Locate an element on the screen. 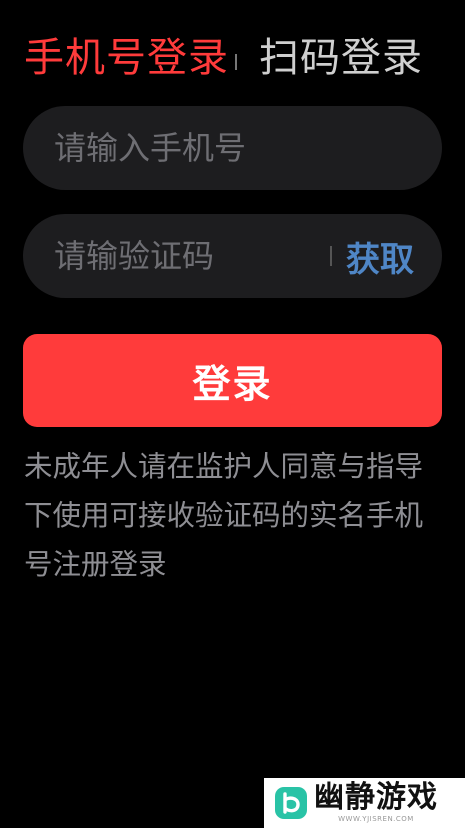 The width and height of the screenshot is (465, 828). phone-input is located at coordinates (234, 148).